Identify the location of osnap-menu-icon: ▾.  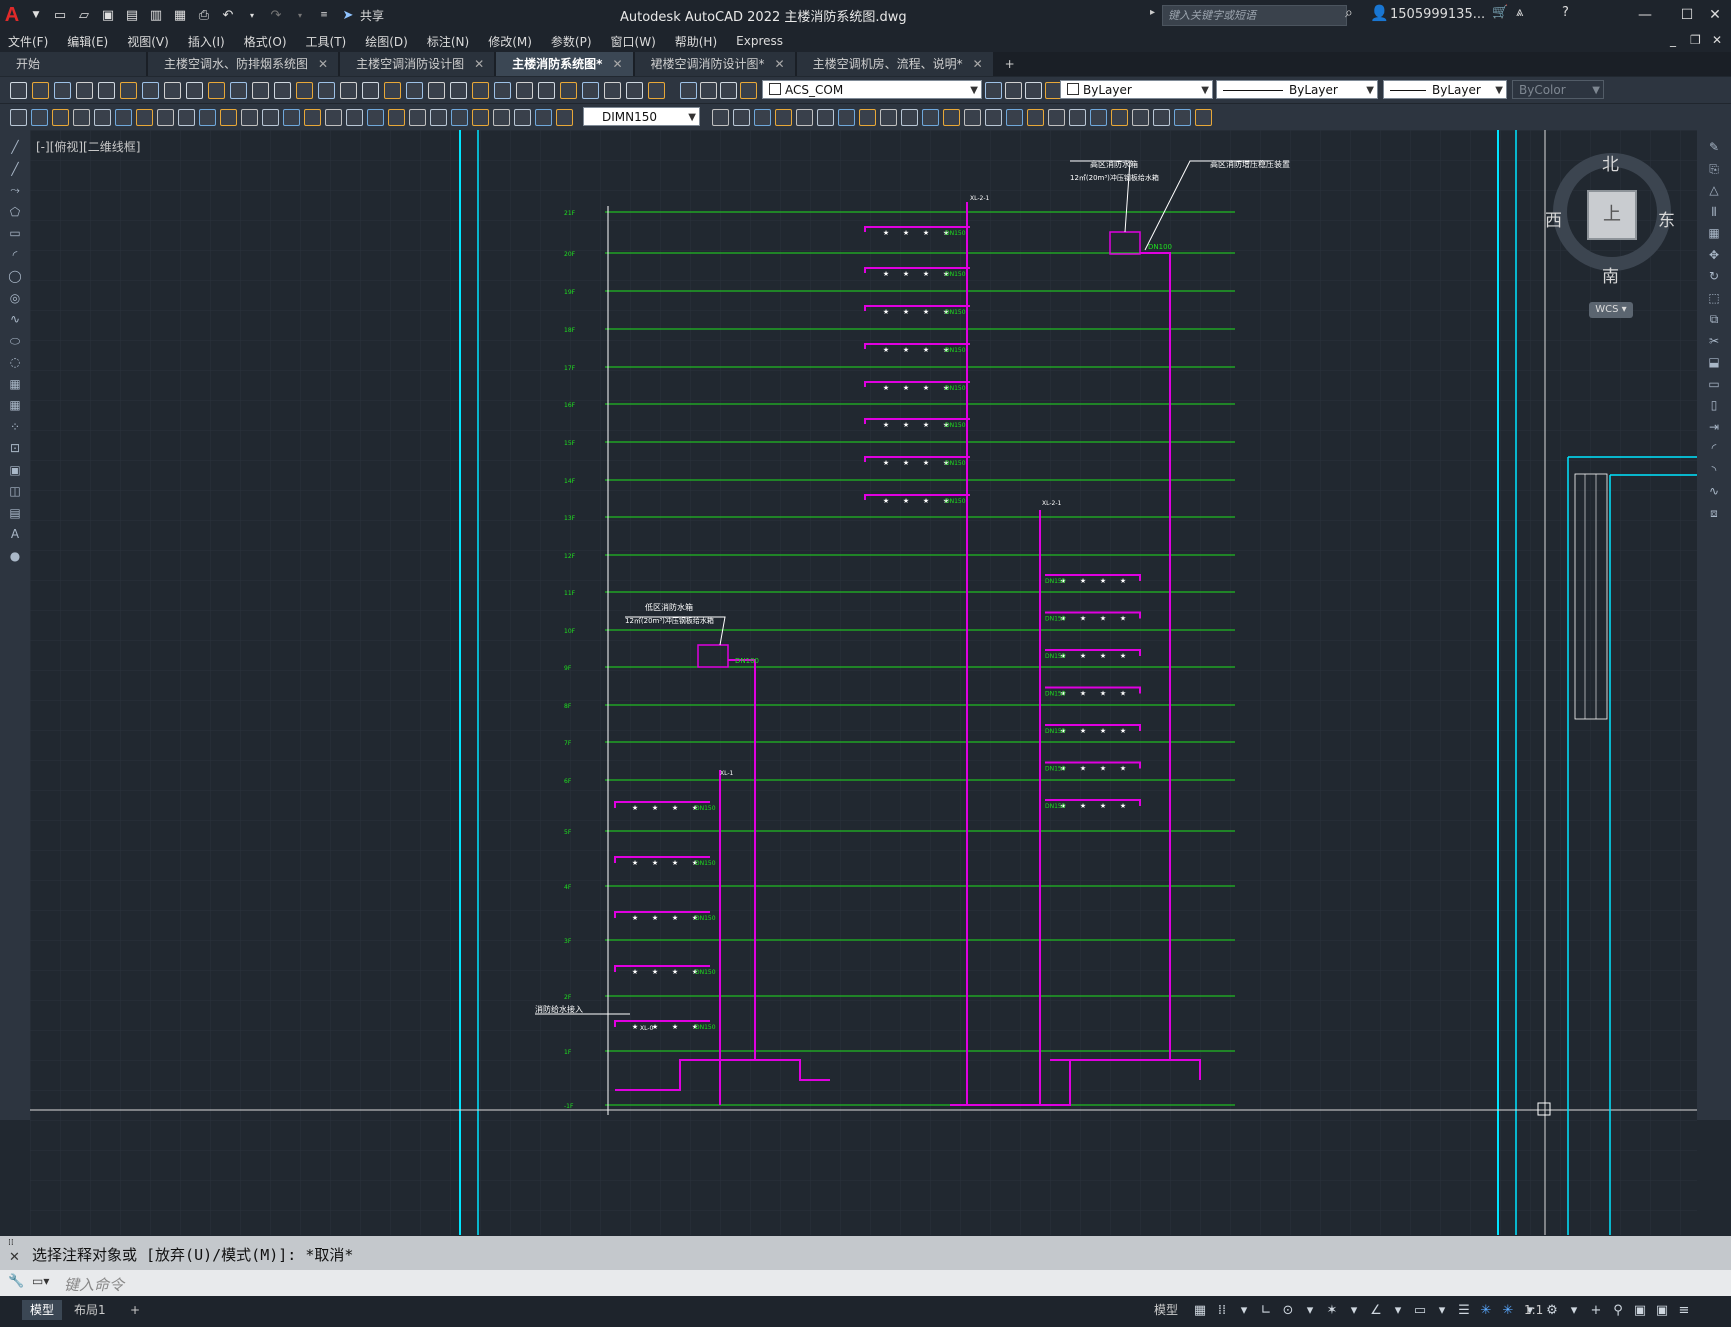
(1442, 1311).